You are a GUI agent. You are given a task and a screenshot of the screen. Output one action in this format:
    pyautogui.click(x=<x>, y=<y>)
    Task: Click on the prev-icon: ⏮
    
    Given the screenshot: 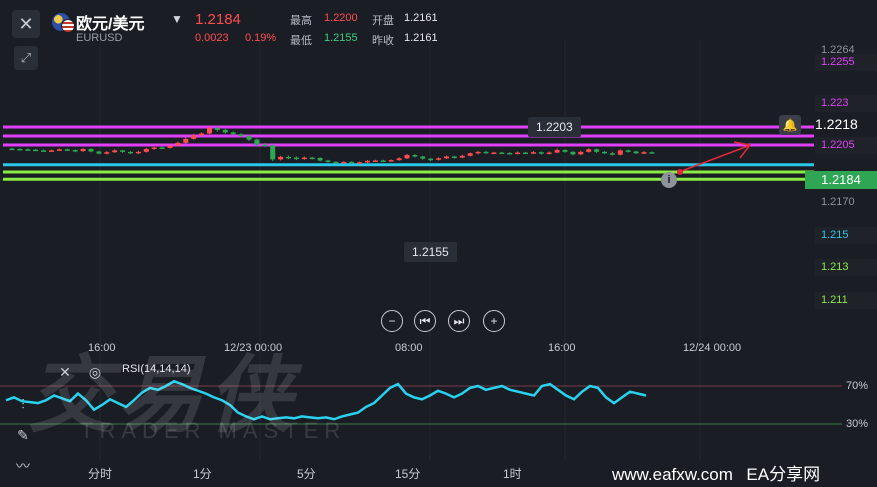 What is the action you would take?
    pyautogui.click(x=425, y=321)
    